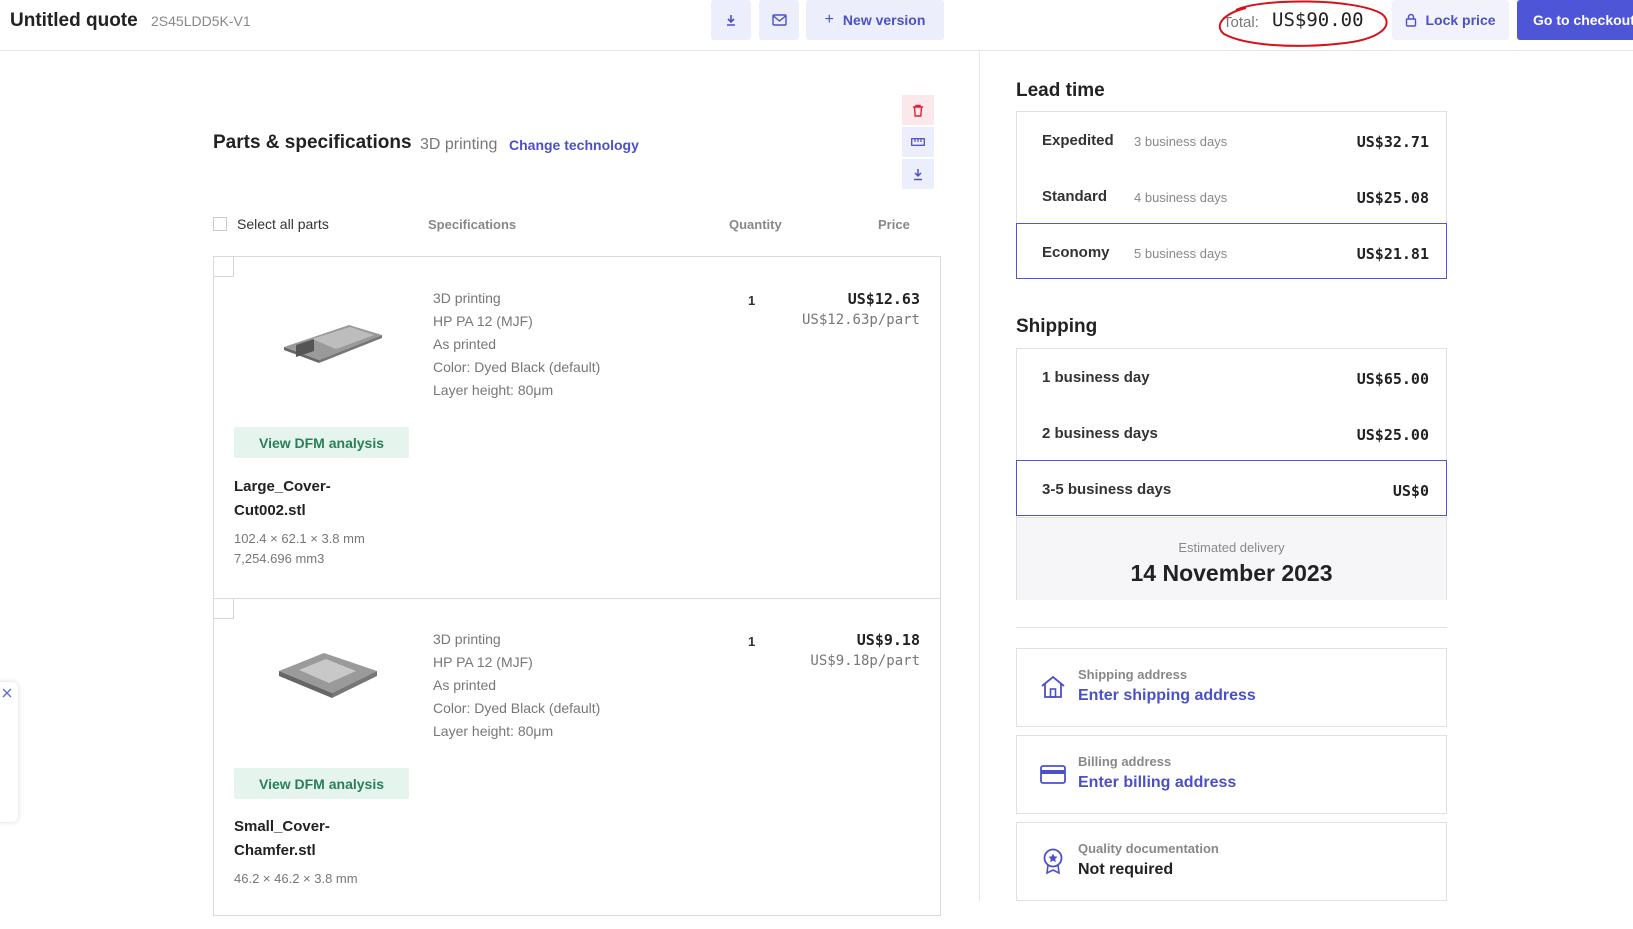  I want to click on lock-icon, so click(1411, 20).